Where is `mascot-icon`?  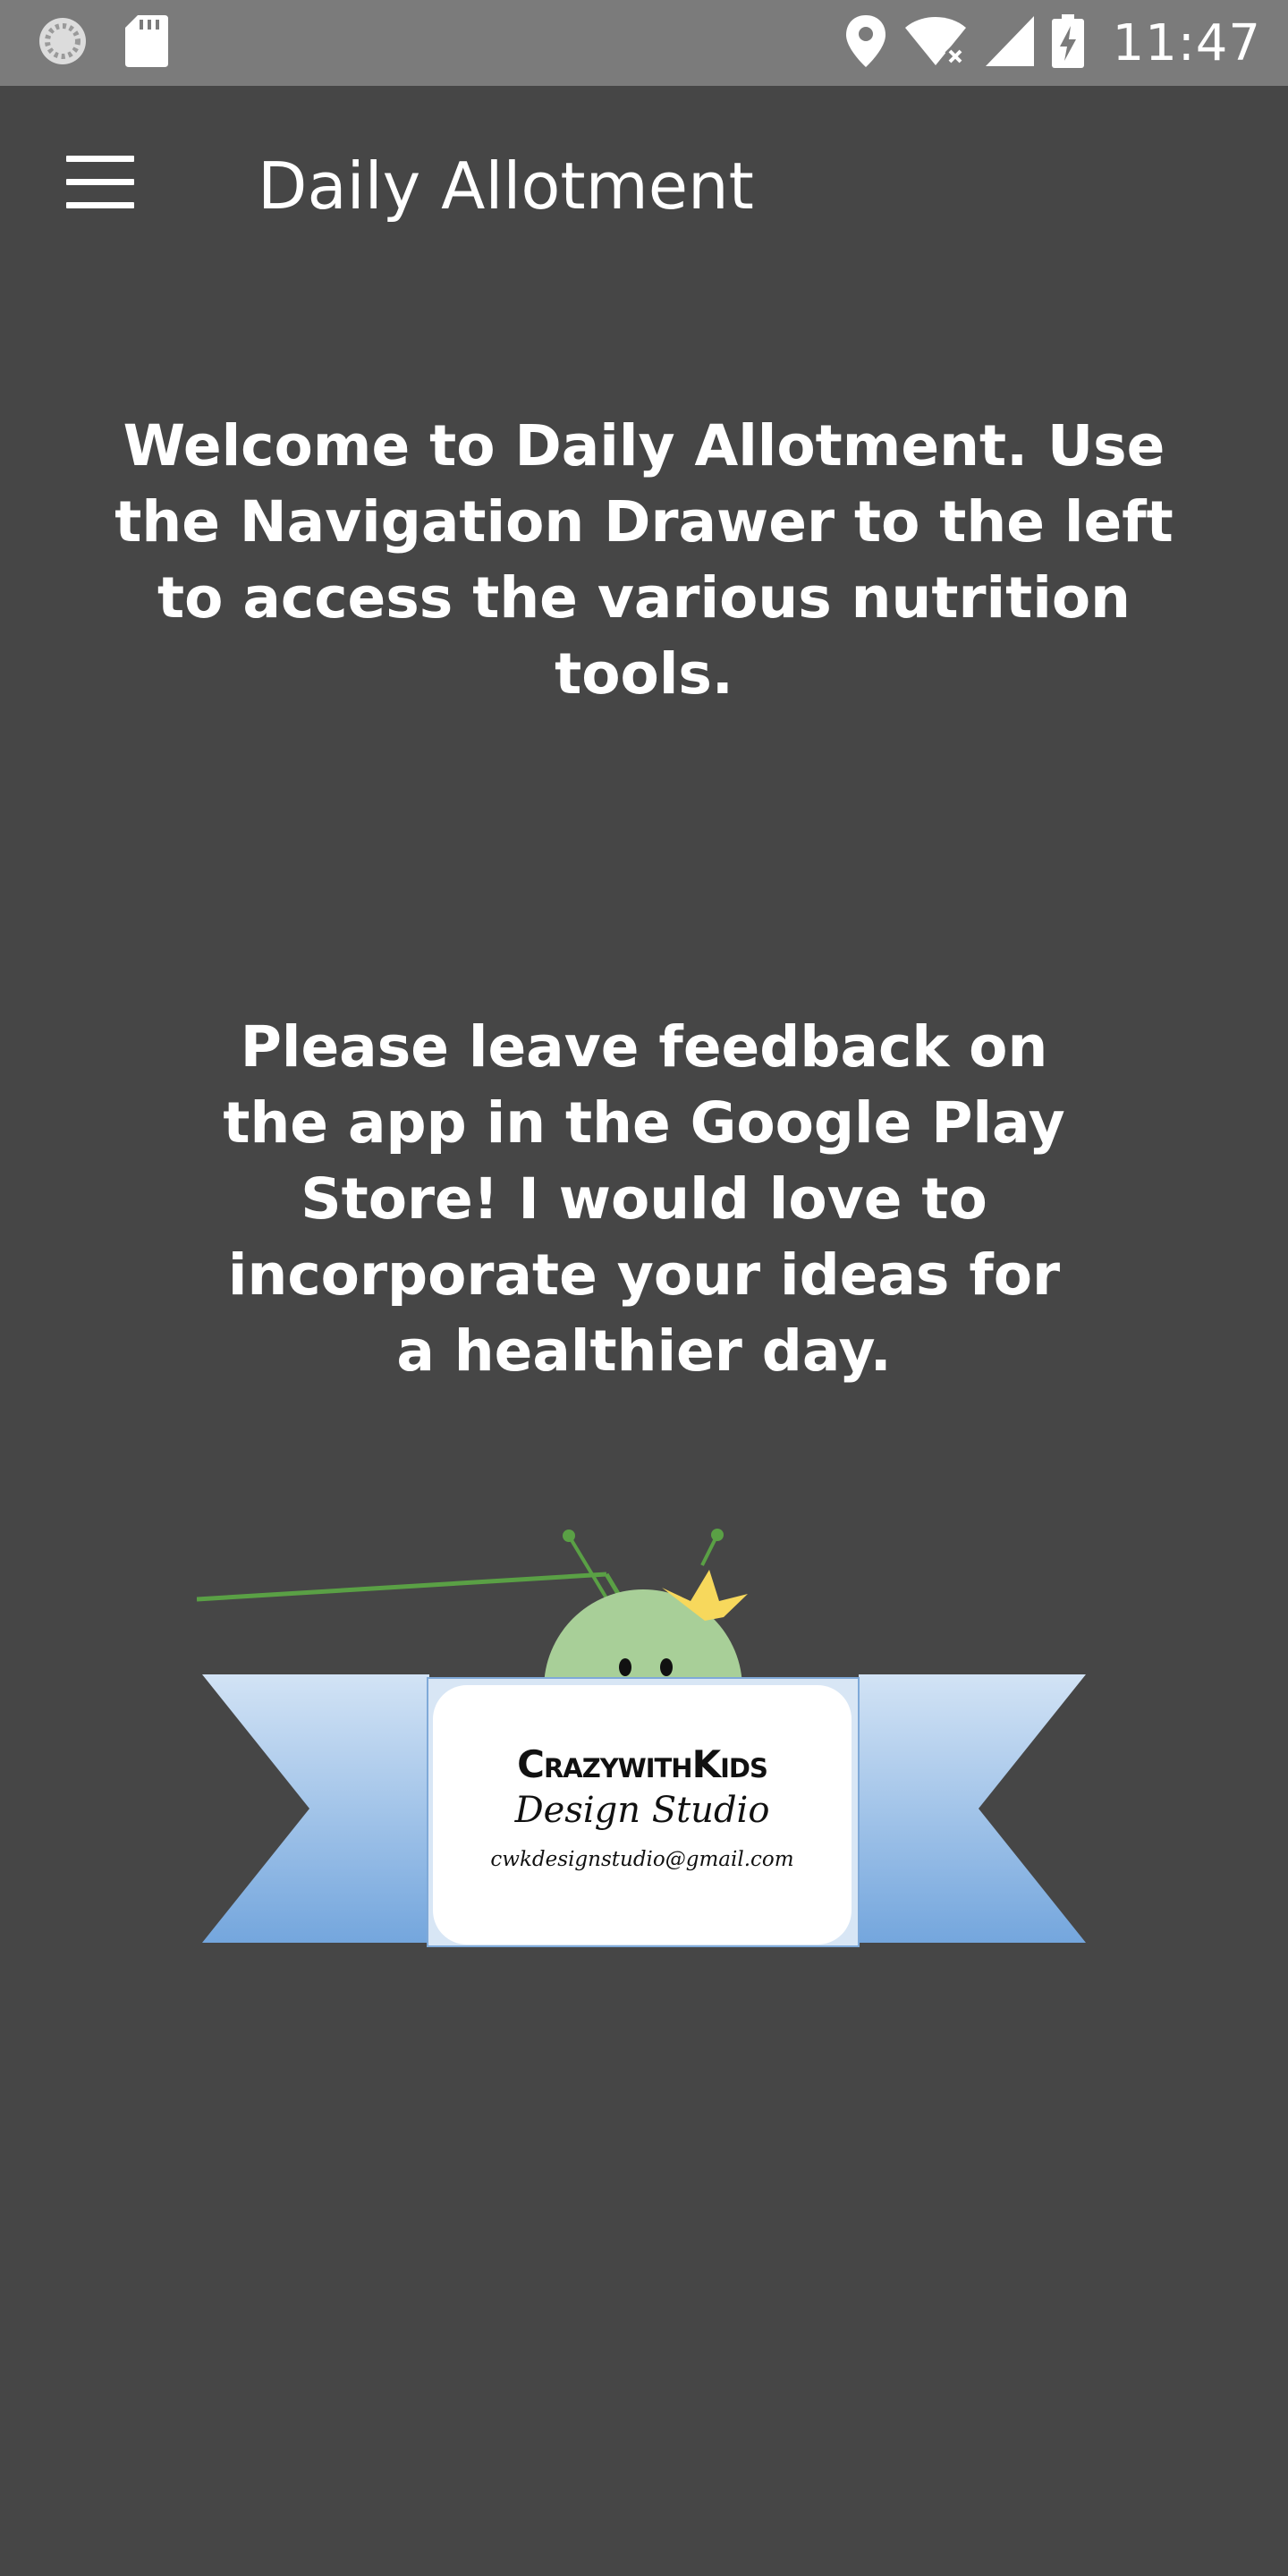
mascot-icon is located at coordinates (469, 1609).